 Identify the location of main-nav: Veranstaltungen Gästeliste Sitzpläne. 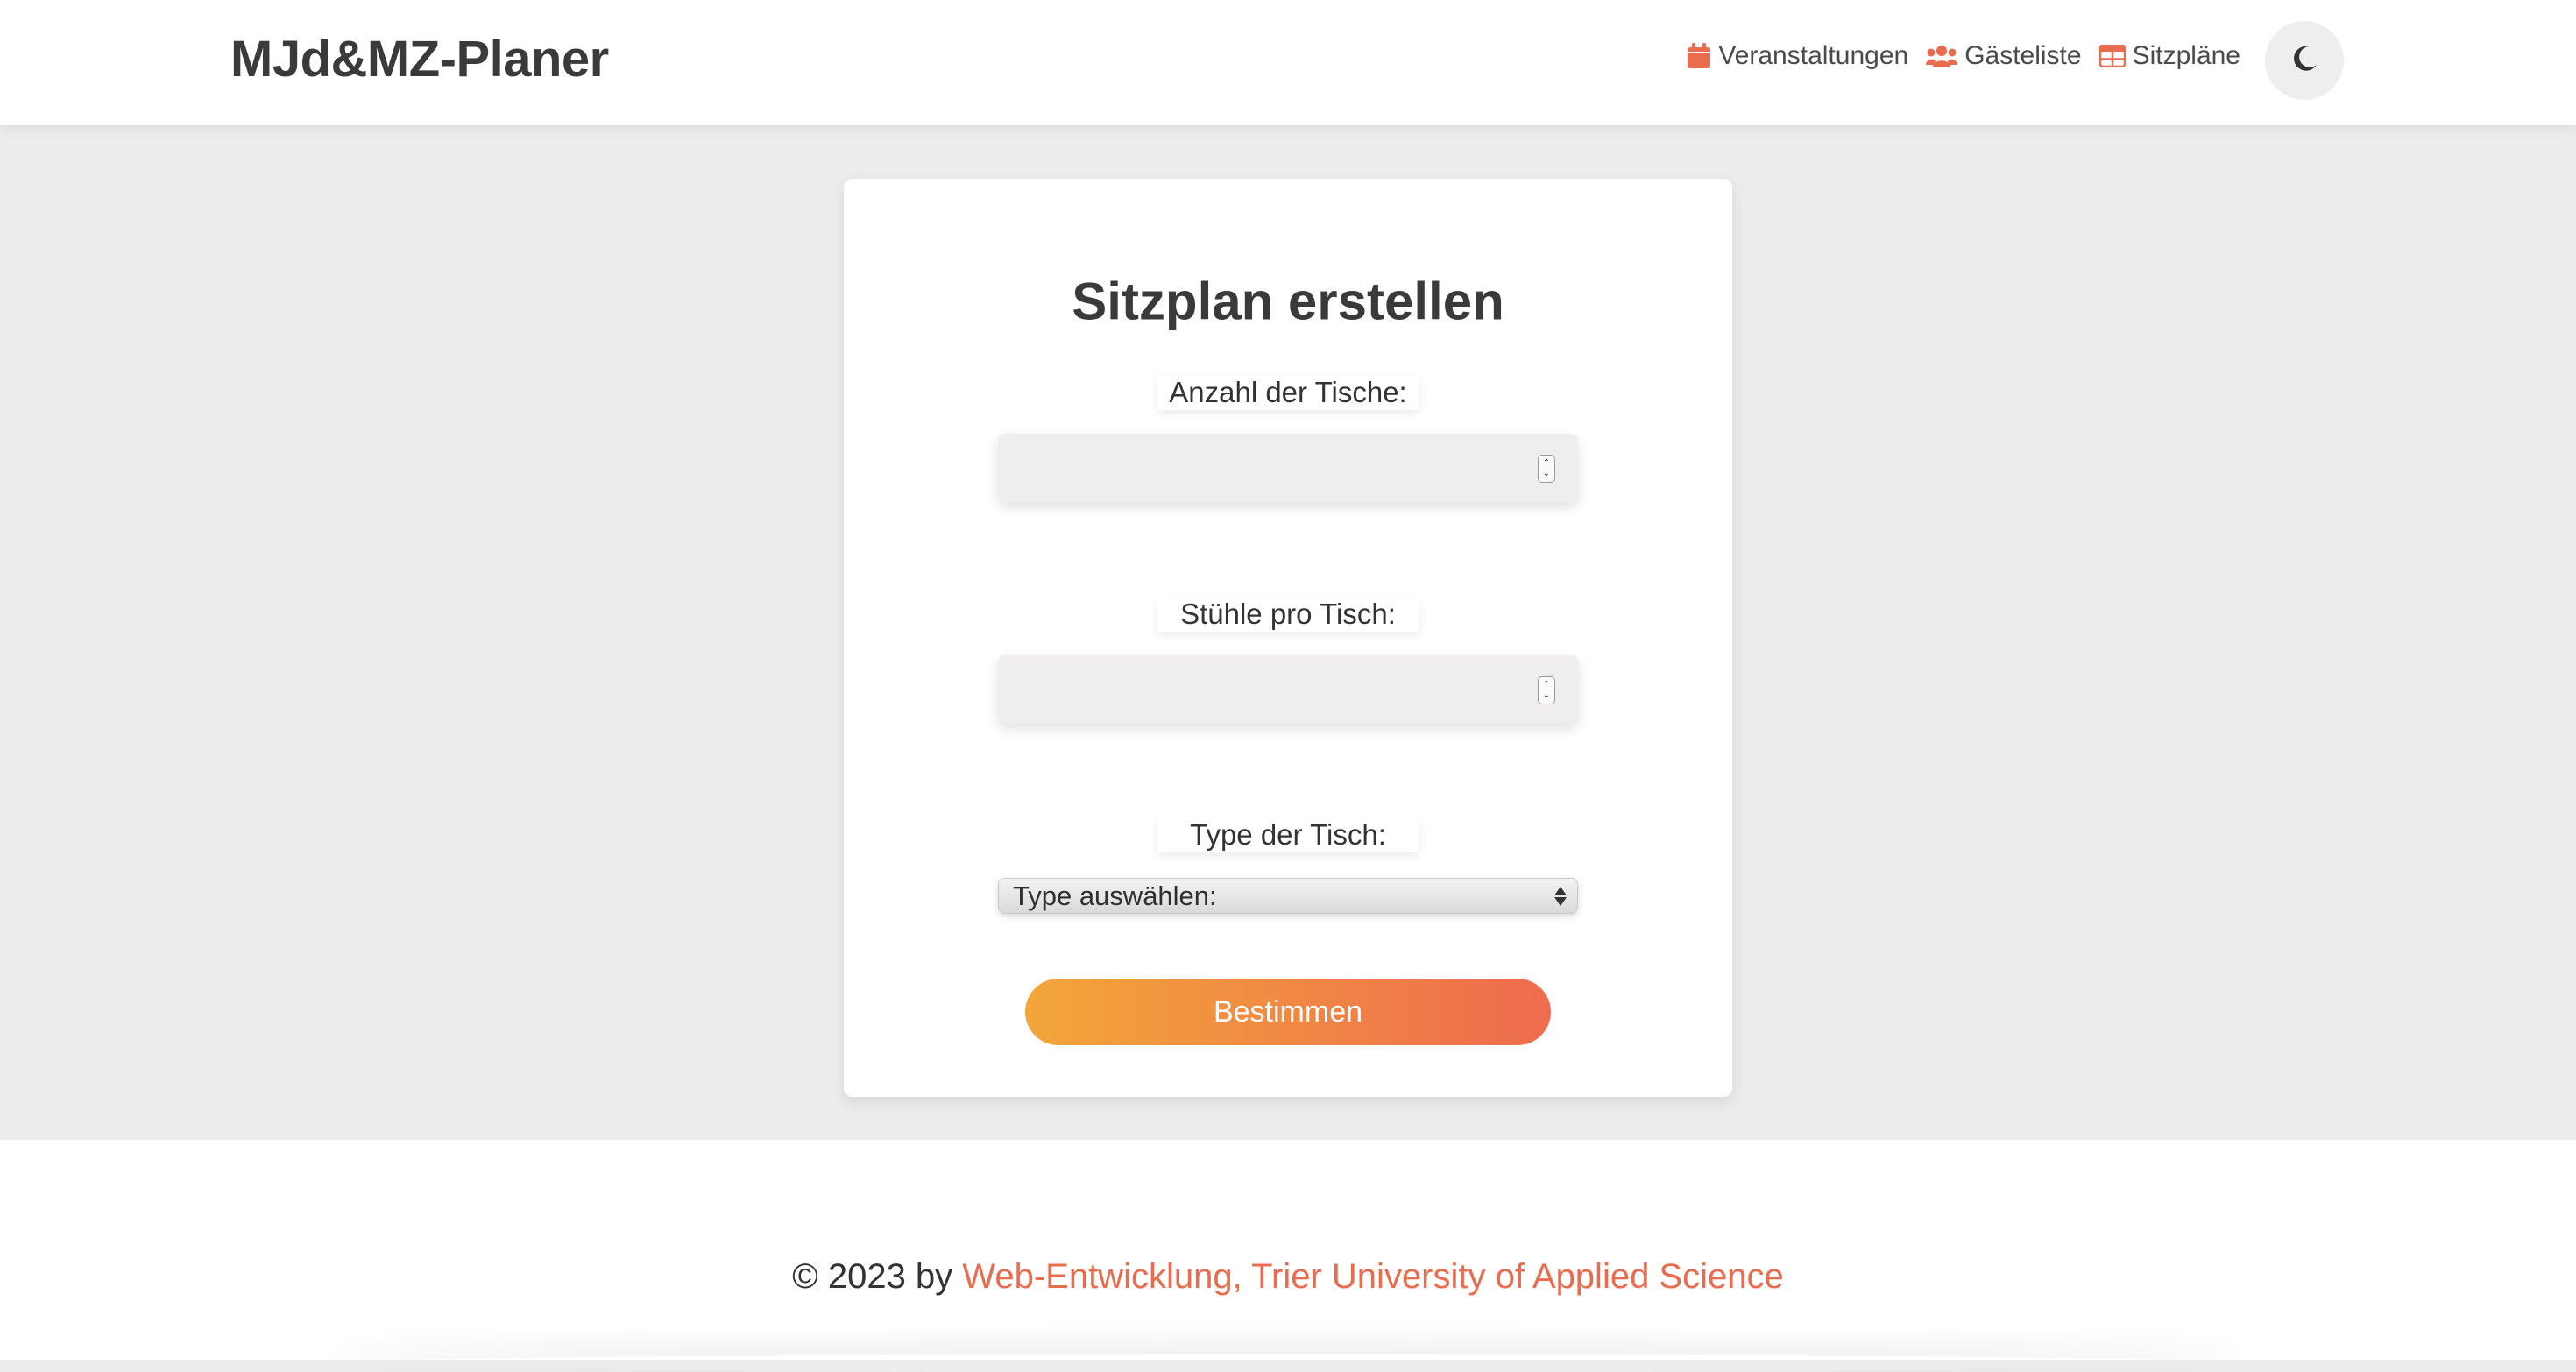
(1963, 57).